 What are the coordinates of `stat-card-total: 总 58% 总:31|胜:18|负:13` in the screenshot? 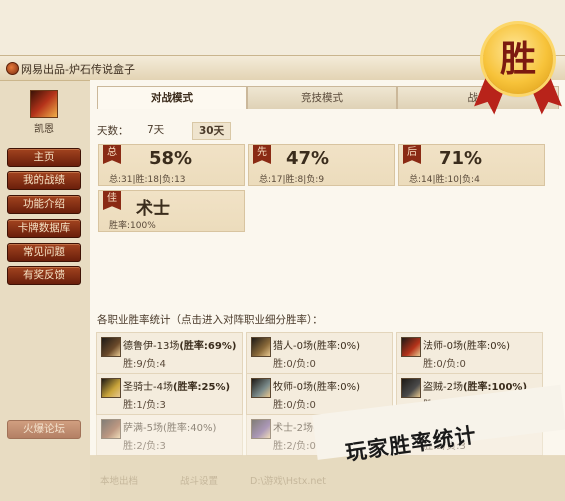 It's located at (171, 165).